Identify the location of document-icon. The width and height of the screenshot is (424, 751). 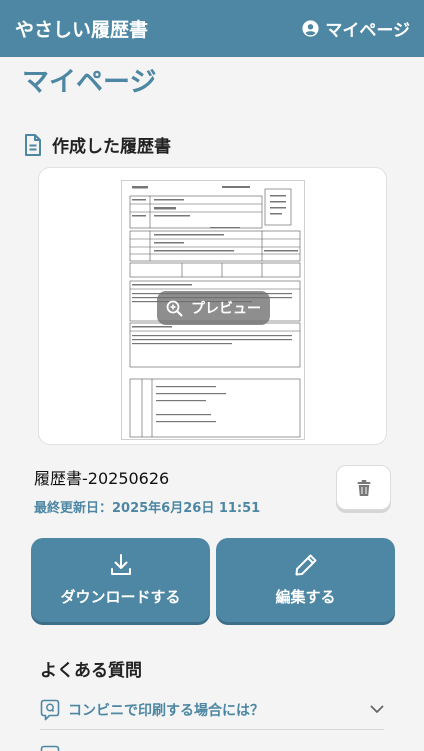
(33, 144).